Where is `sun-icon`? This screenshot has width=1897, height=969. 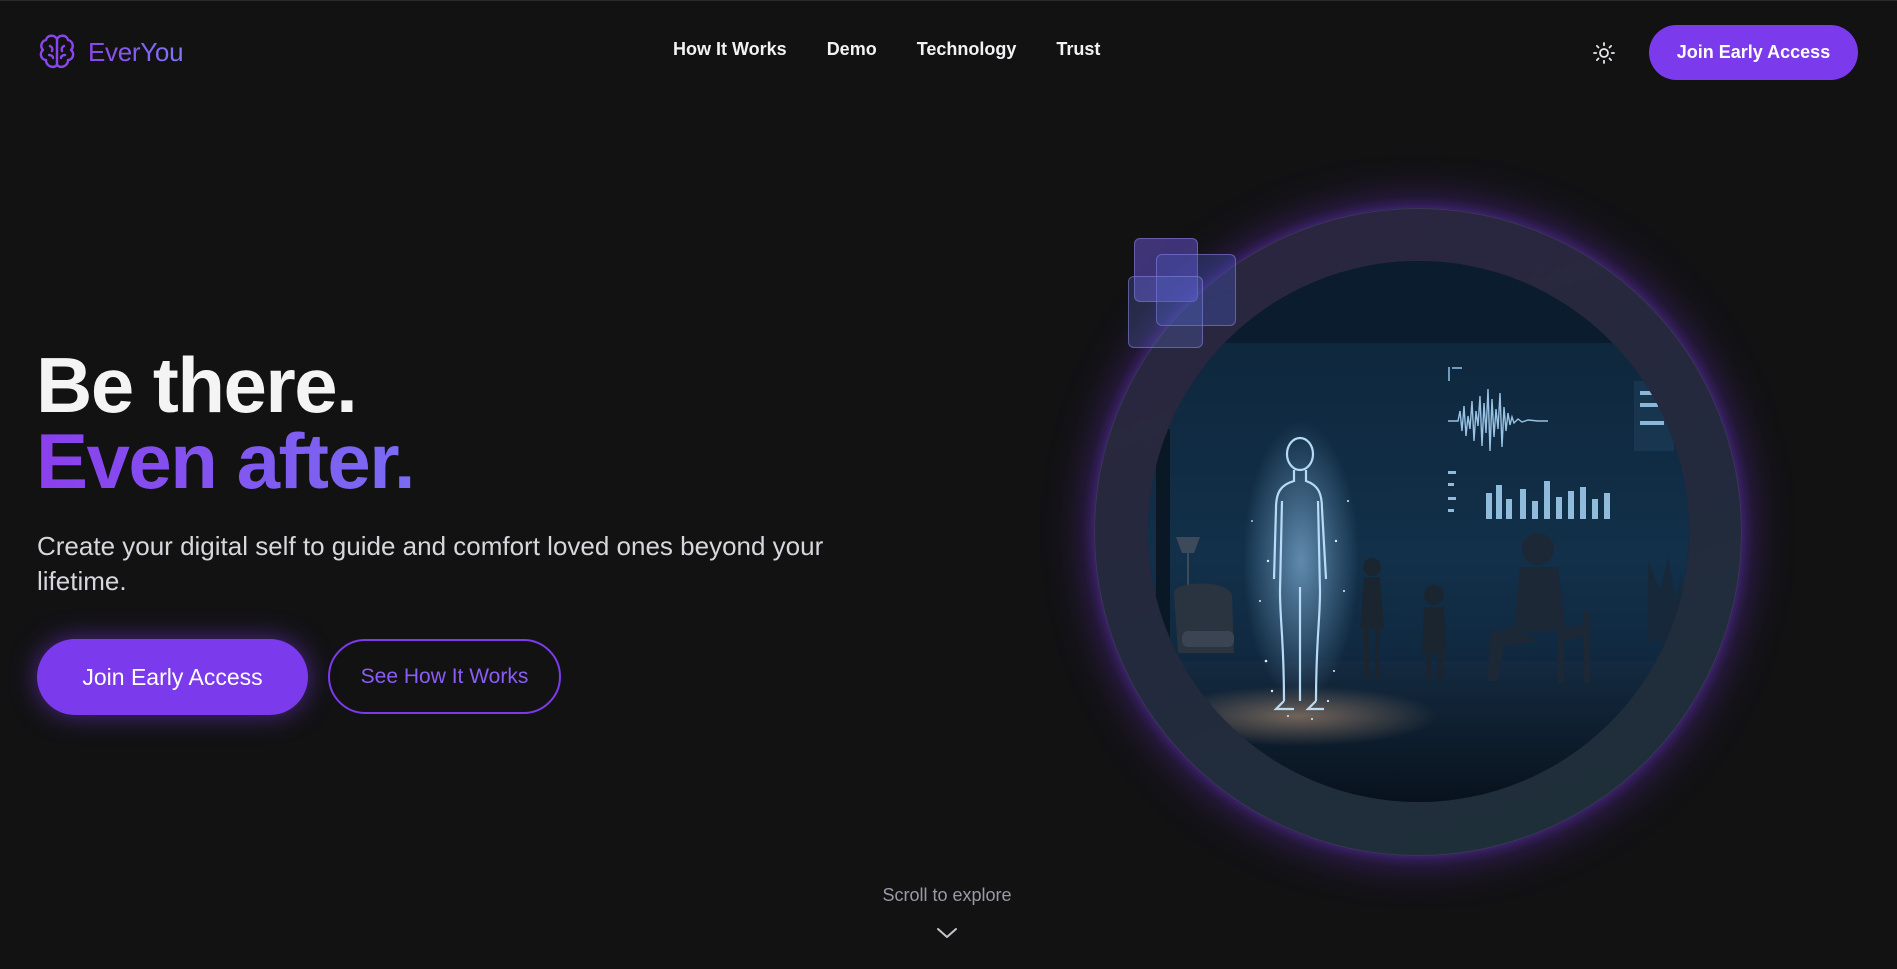 sun-icon is located at coordinates (1604, 53).